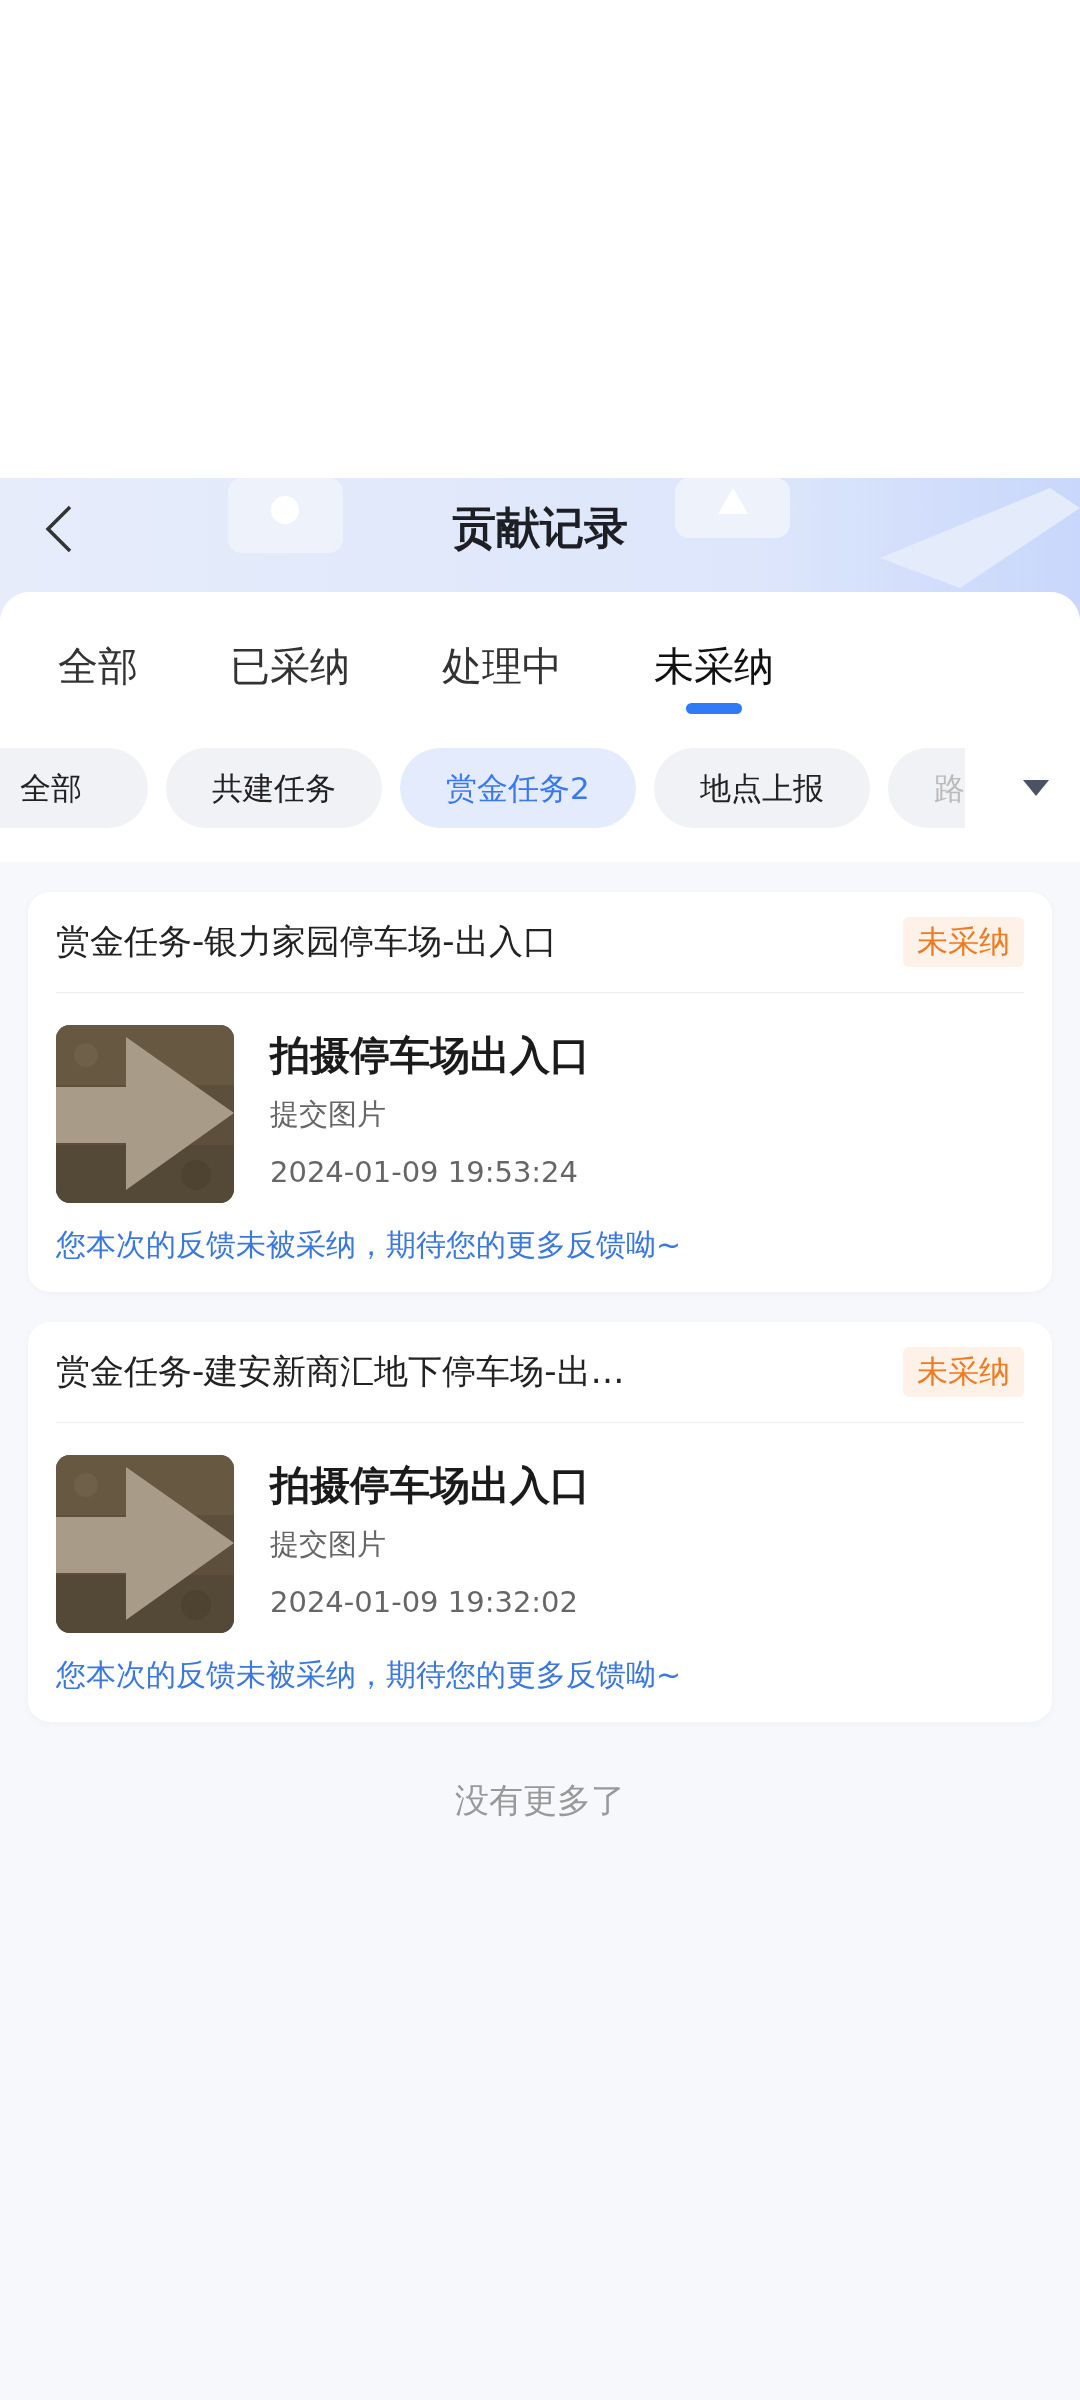  Describe the element at coordinates (306, 941) in the screenshot. I see `record-title: 赏金任务-银力家园停车场-出入口` at that location.